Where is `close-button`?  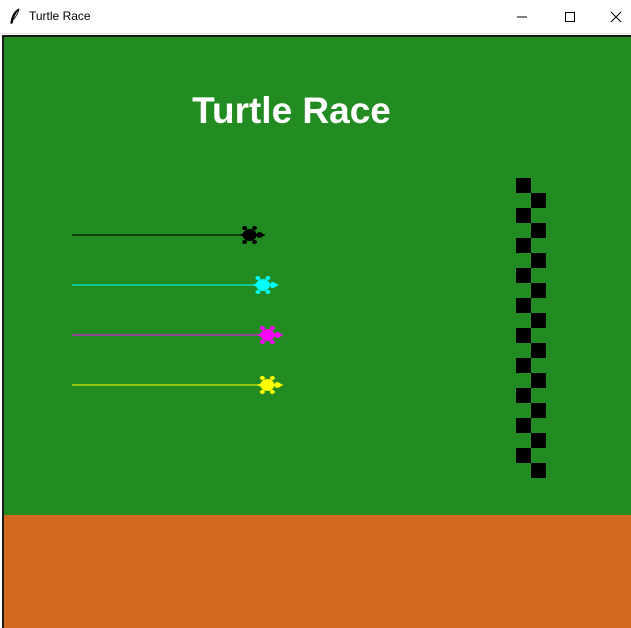
close-button is located at coordinates (612, 16).